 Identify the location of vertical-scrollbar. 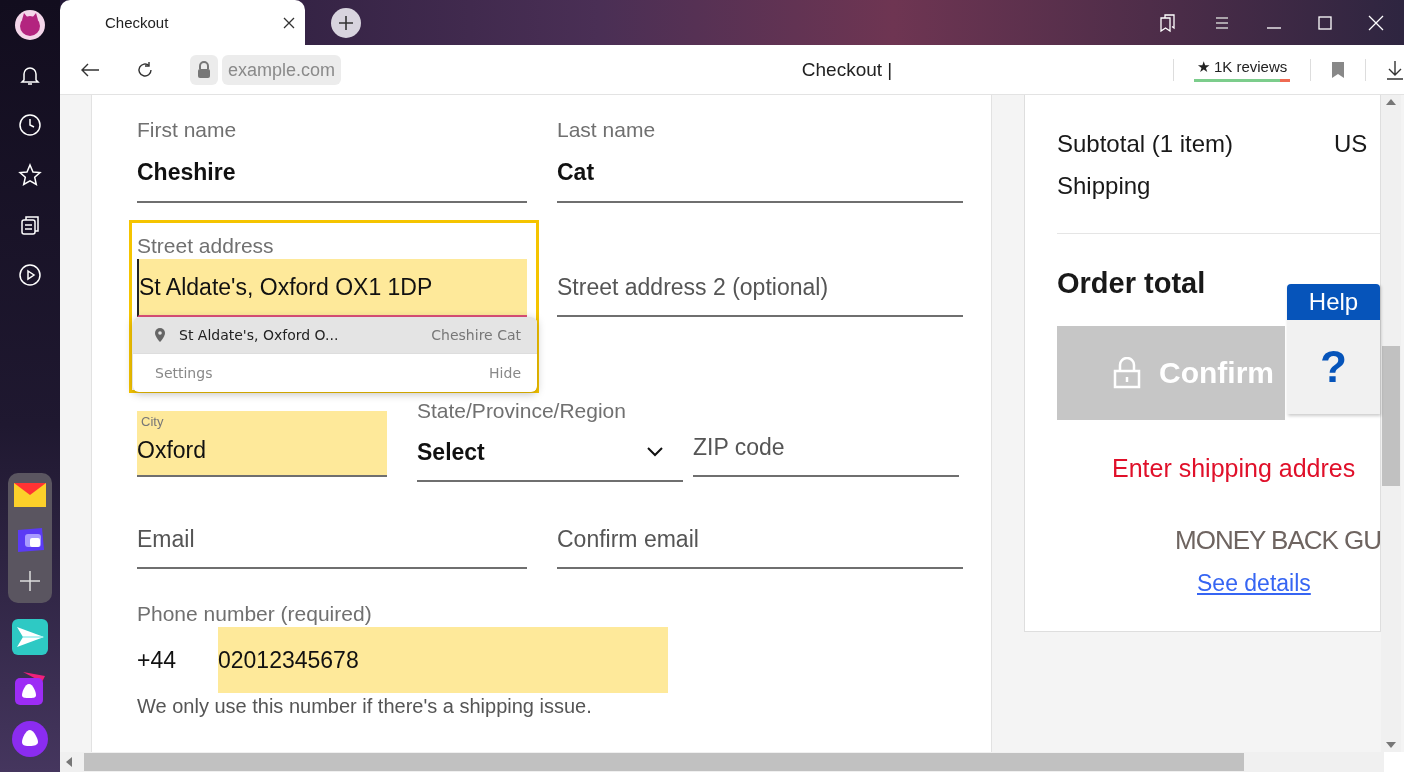
(1391, 423).